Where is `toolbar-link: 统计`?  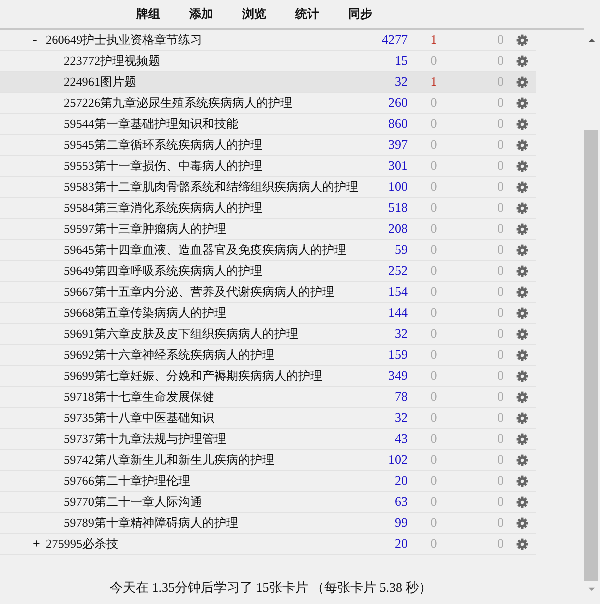
toolbar-link: 统计 is located at coordinates (307, 14).